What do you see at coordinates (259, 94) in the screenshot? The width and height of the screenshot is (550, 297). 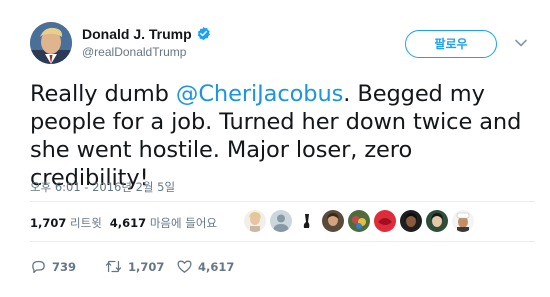 I see `mention-link: @CheriJacobus` at bounding box center [259, 94].